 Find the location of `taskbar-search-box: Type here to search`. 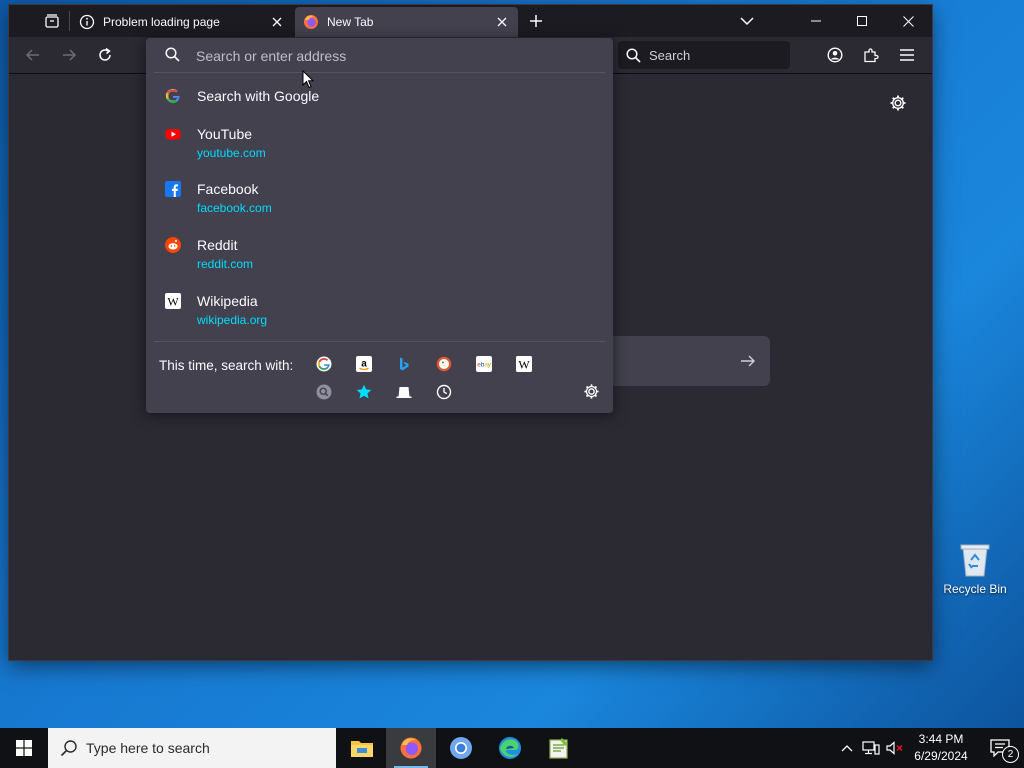

taskbar-search-box: Type here to search is located at coordinates (192, 748).